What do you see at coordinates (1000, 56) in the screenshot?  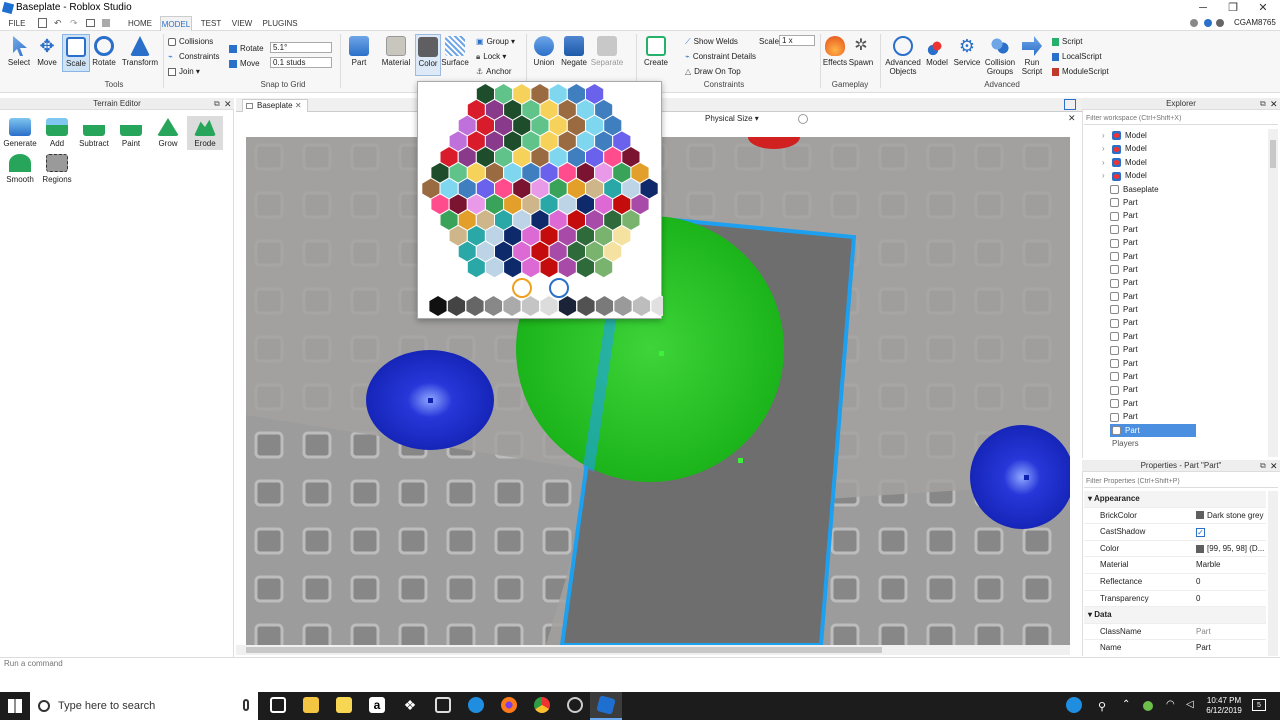 I see `collision-groups-button: Collision Groups` at bounding box center [1000, 56].